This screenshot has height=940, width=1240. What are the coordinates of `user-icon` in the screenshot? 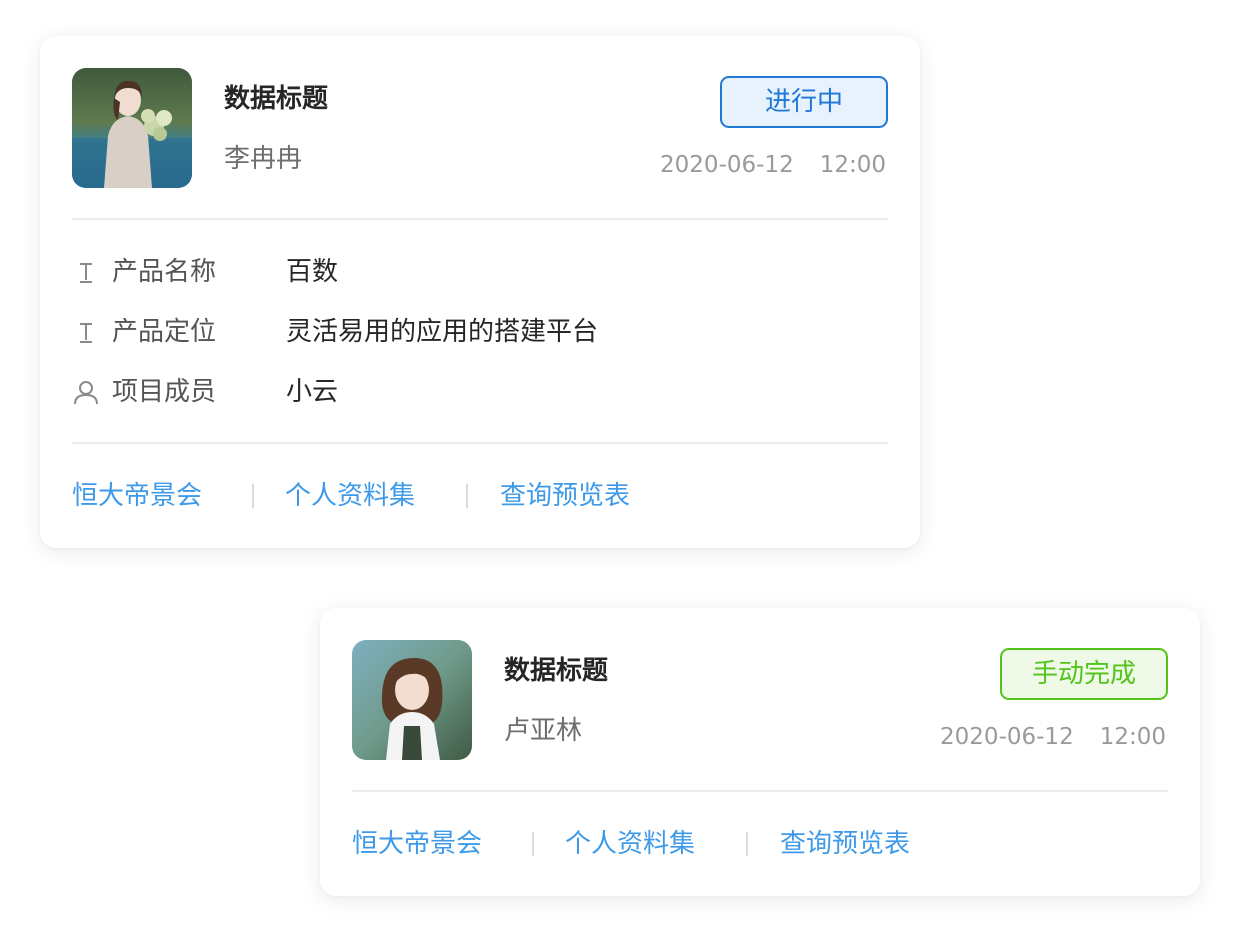 It's located at (86, 393).